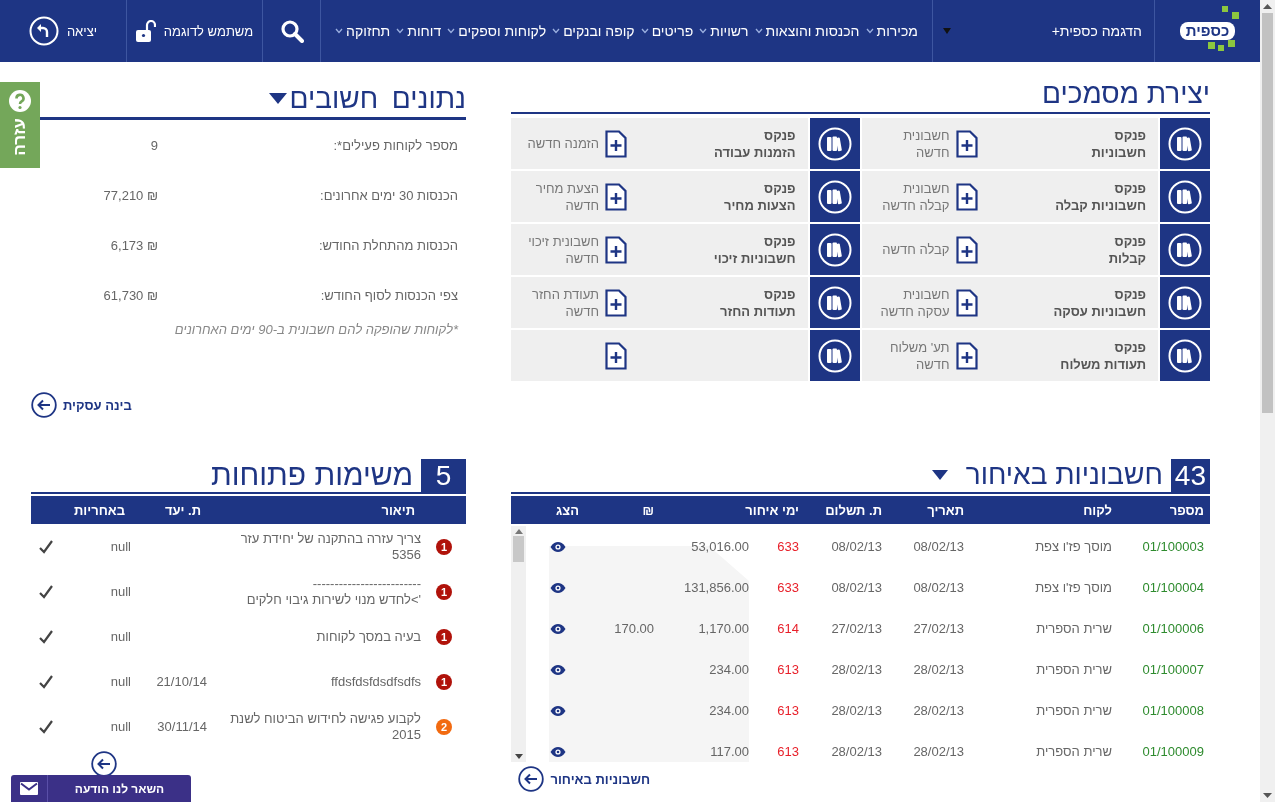 The width and height of the screenshot is (1275, 802). Describe the element at coordinates (584, 779) in the screenshot. I see `more-link: חשבוניות באיחור` at that location.